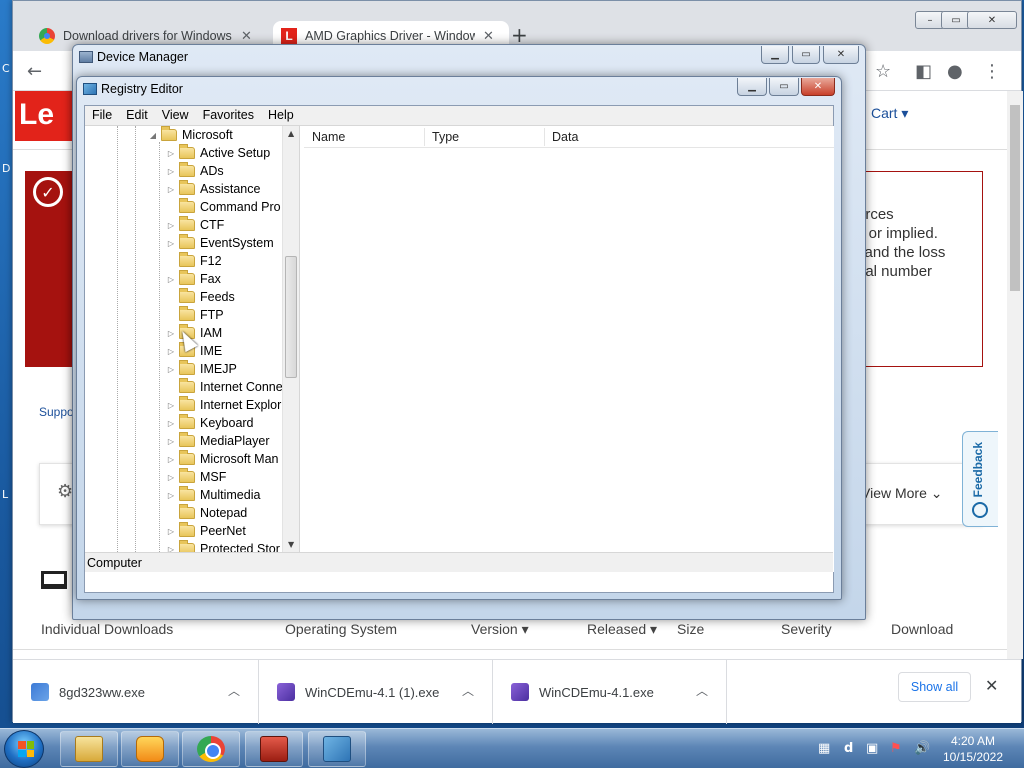 The height and width of the screenshot is (768, 1024). I want to click on bookmark-star-icon: ☆, so click(883, 71).